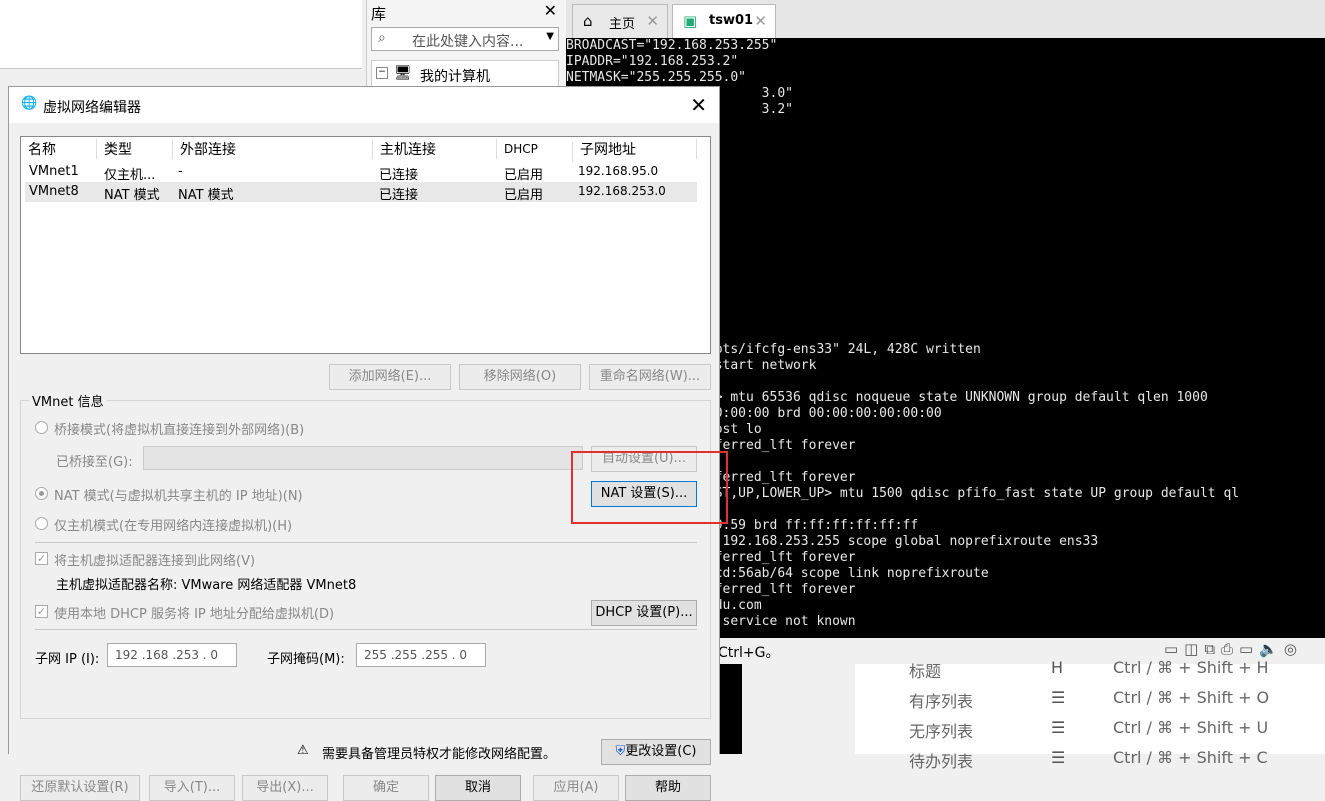 The width and height of the screenshot is (1325, 801). What do you see at coordinates (622, 191) in the screenshot?
I see `cell: 192.168.253.0` at bounding box center [622, 191].